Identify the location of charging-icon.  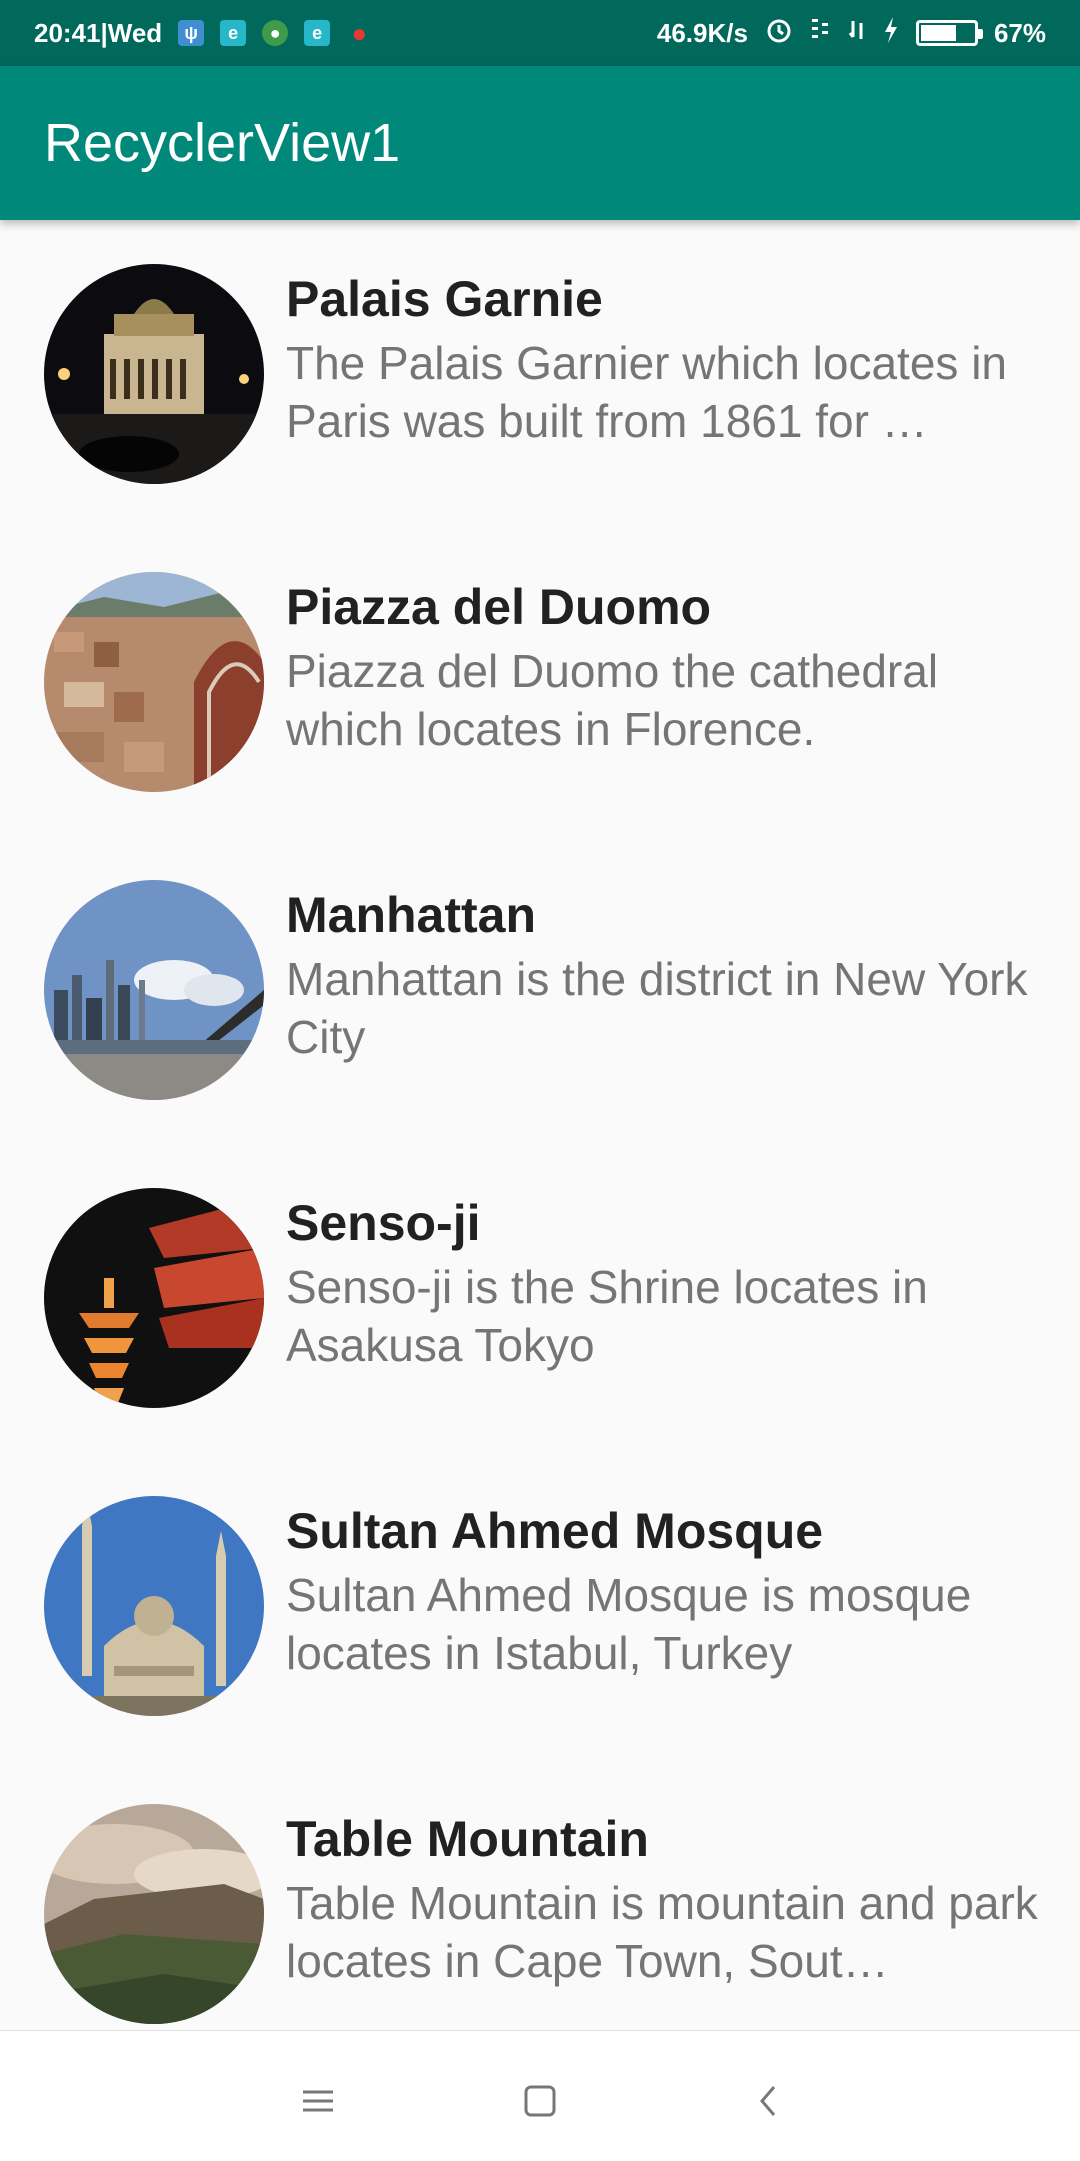
(891, 33).